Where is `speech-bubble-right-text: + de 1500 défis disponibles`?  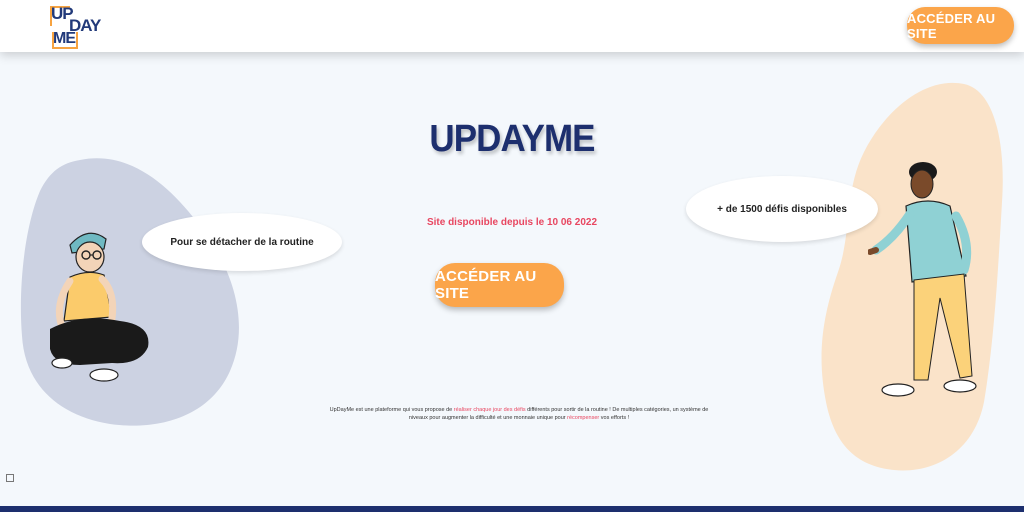
speech-bubble-right-text: + de 1500 défis disponibles is located at coordinates (782, 209).